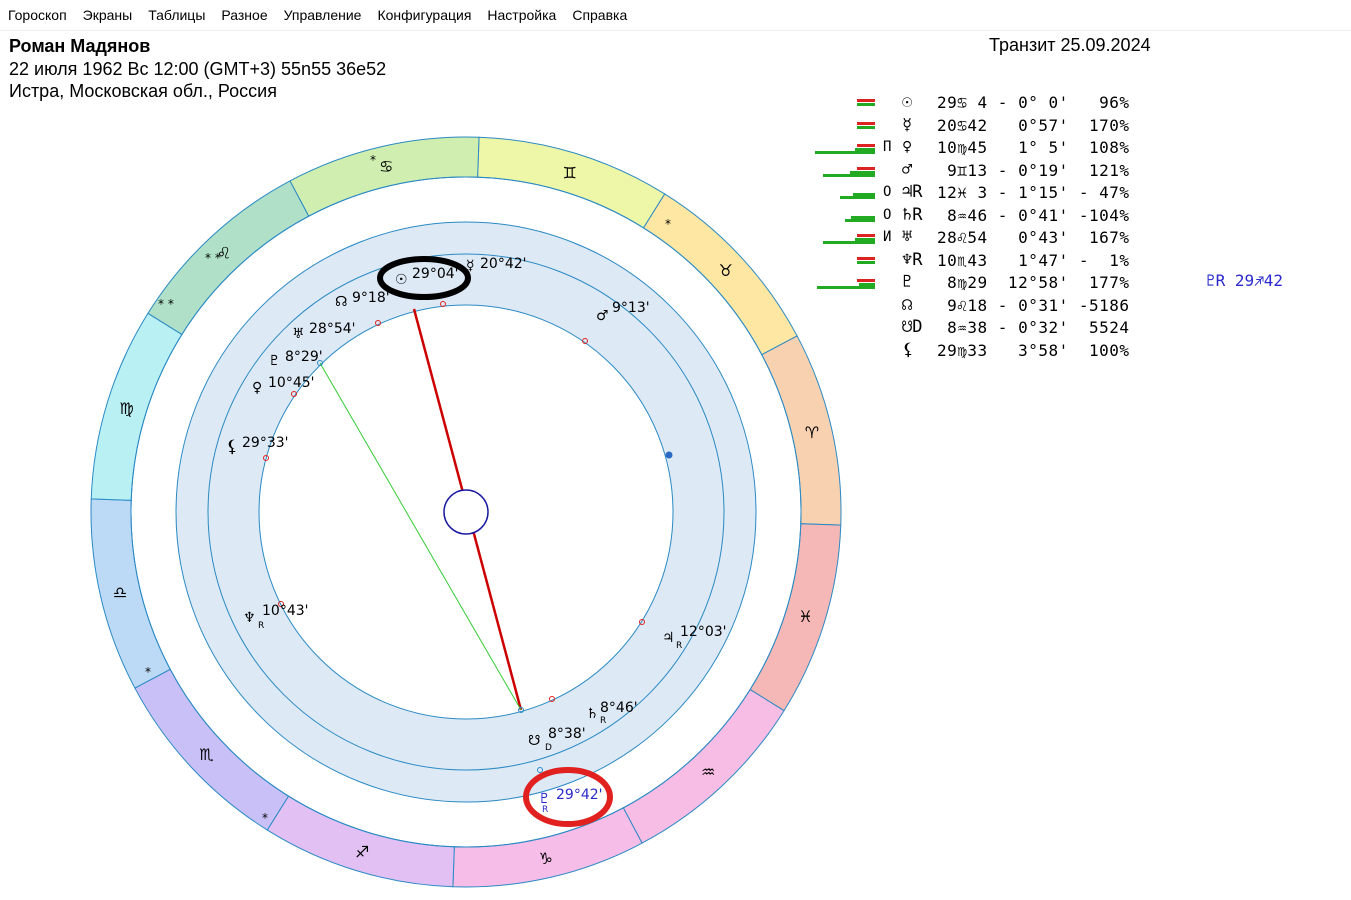 The width and height of the screenshot is (1351, 900). I want to click on chart-planet-jupiter-glyph: ♃, so click(668, 638).